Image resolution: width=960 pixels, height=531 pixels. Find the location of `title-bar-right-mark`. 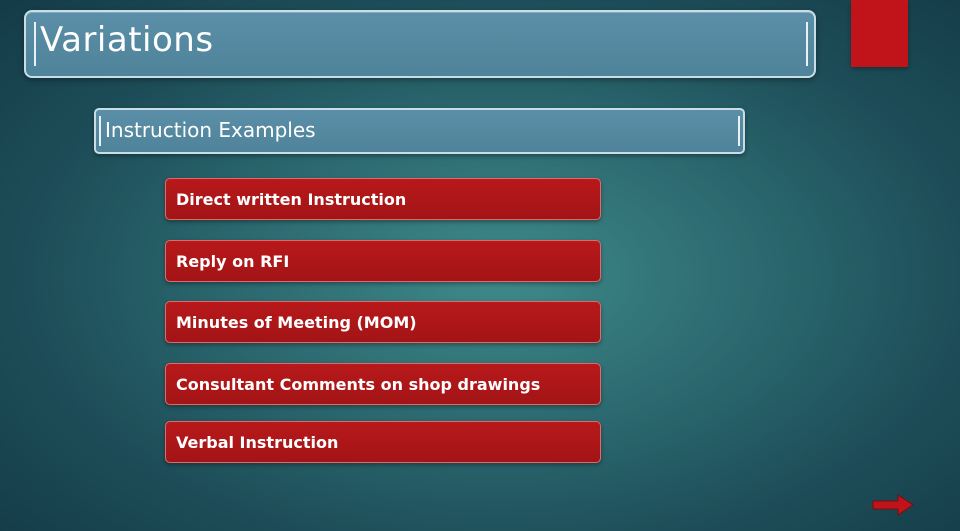

title-bar-right-mark is located at coordinates (807, 44).